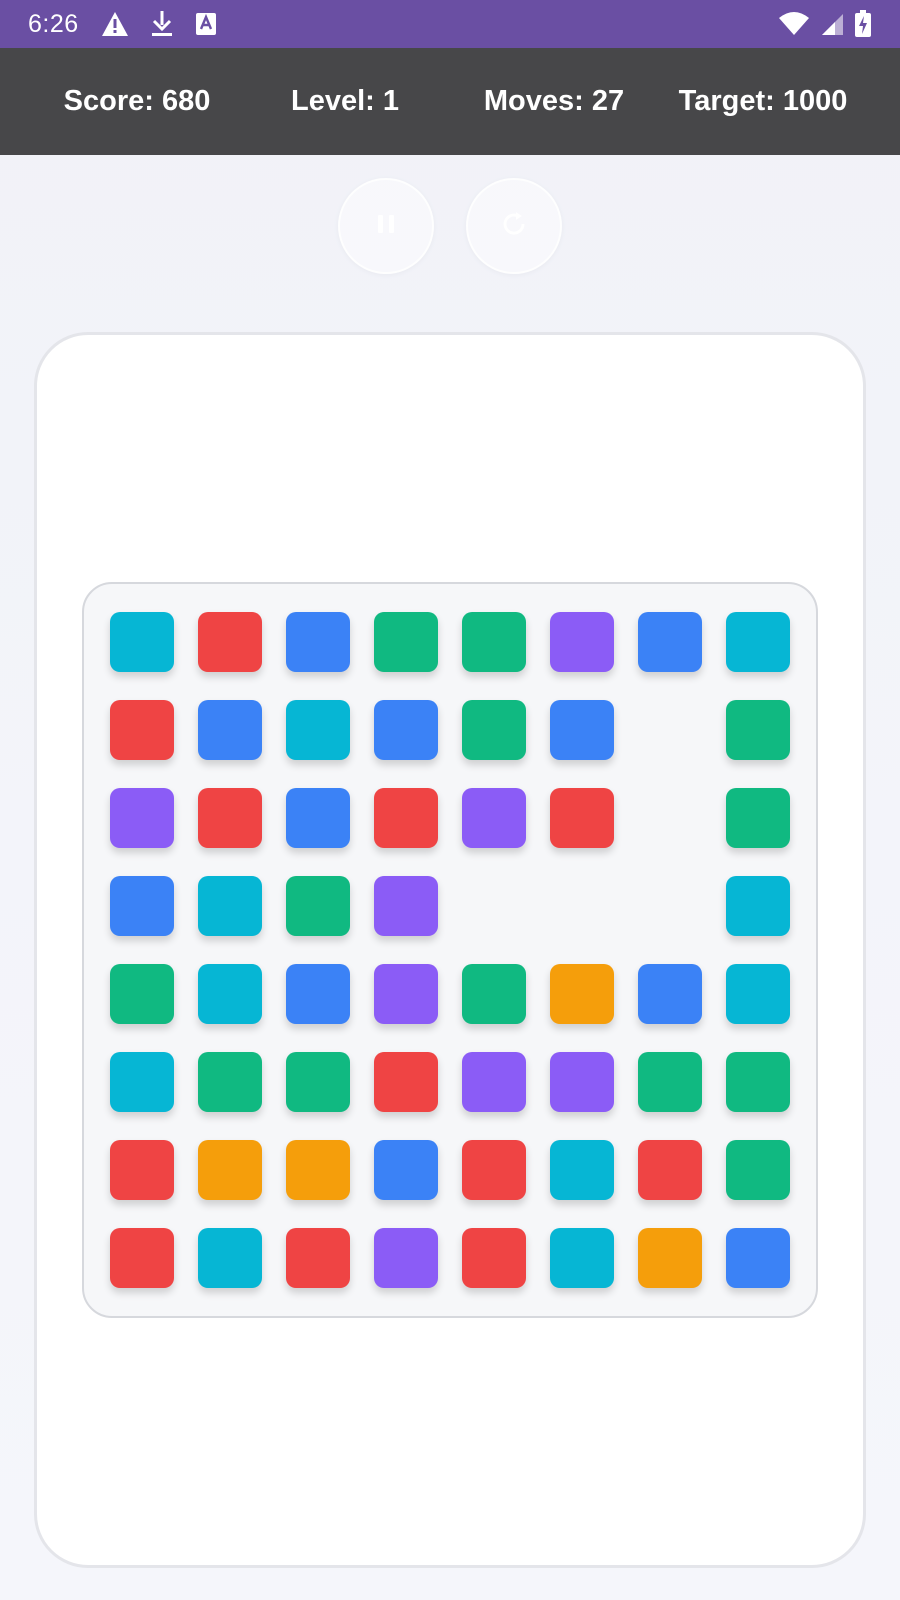 The width and height of the screenshot is (900, 1600). Describe the element at coordinates (53, 23) in the screenshot. I see `status-time: 6:26` at that location.